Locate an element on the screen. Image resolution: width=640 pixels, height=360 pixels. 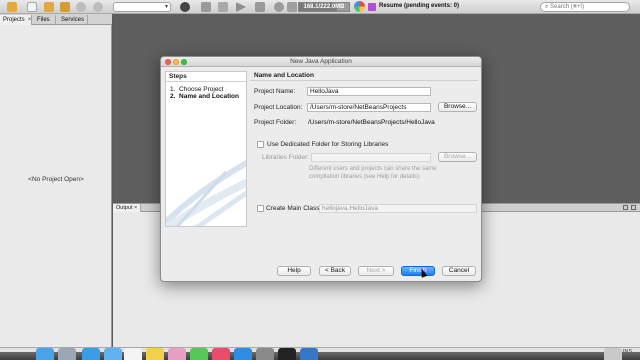
tab-files: Files is located at coordinates (45, 20).